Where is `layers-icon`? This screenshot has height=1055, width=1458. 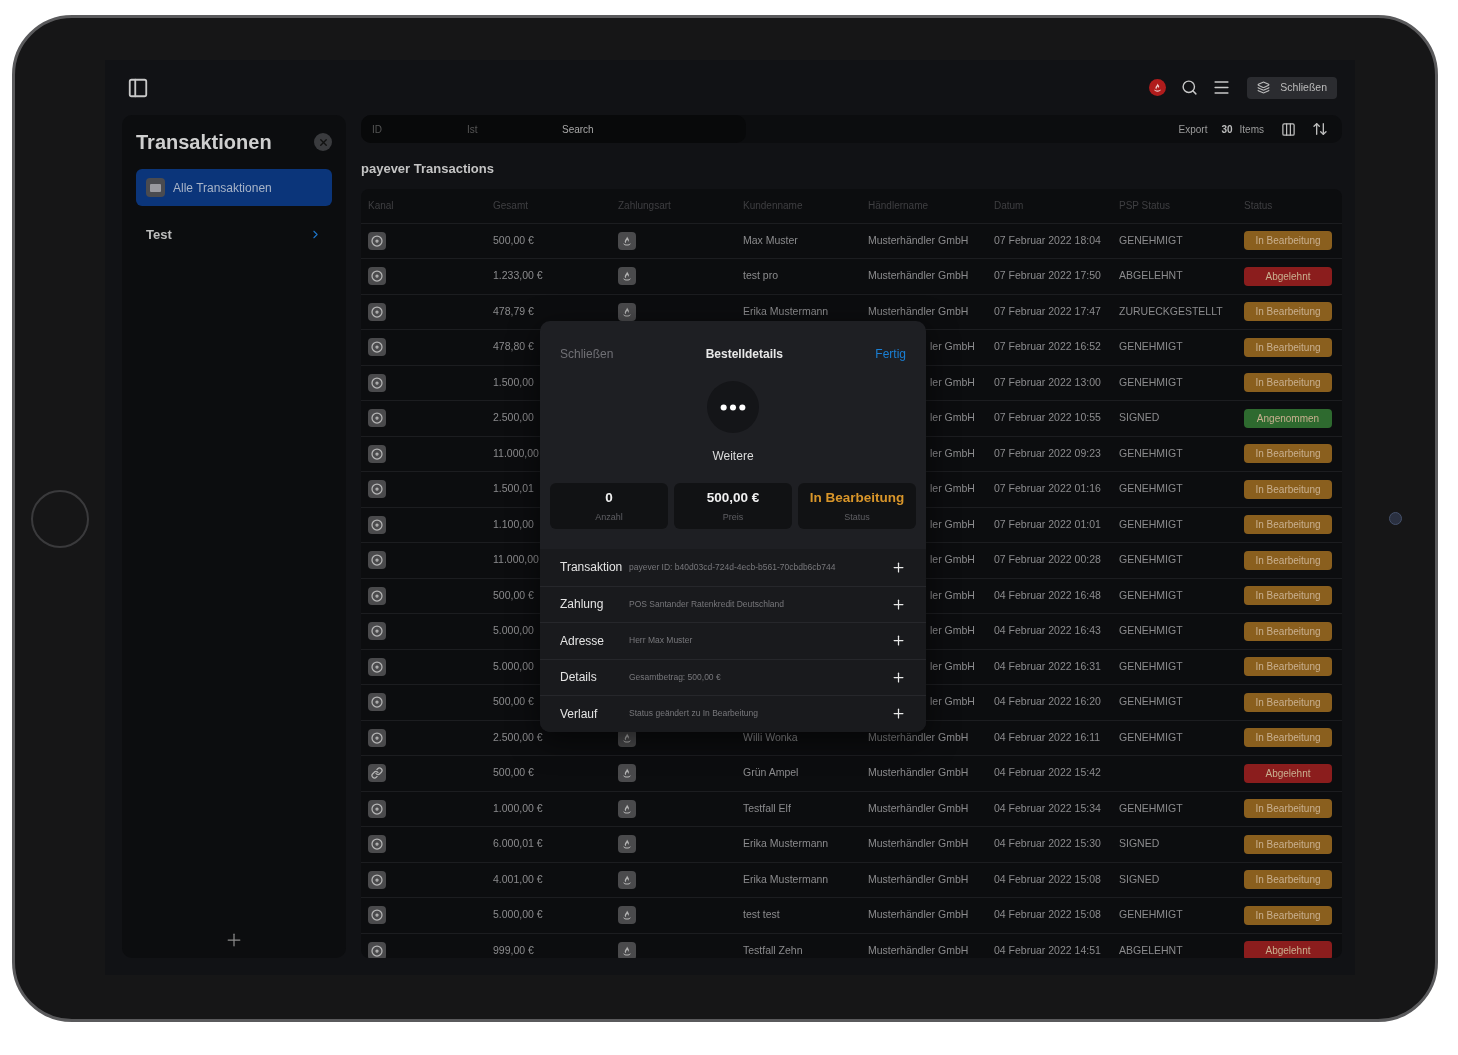
layers-icon is located at coordinates (1264, 87).